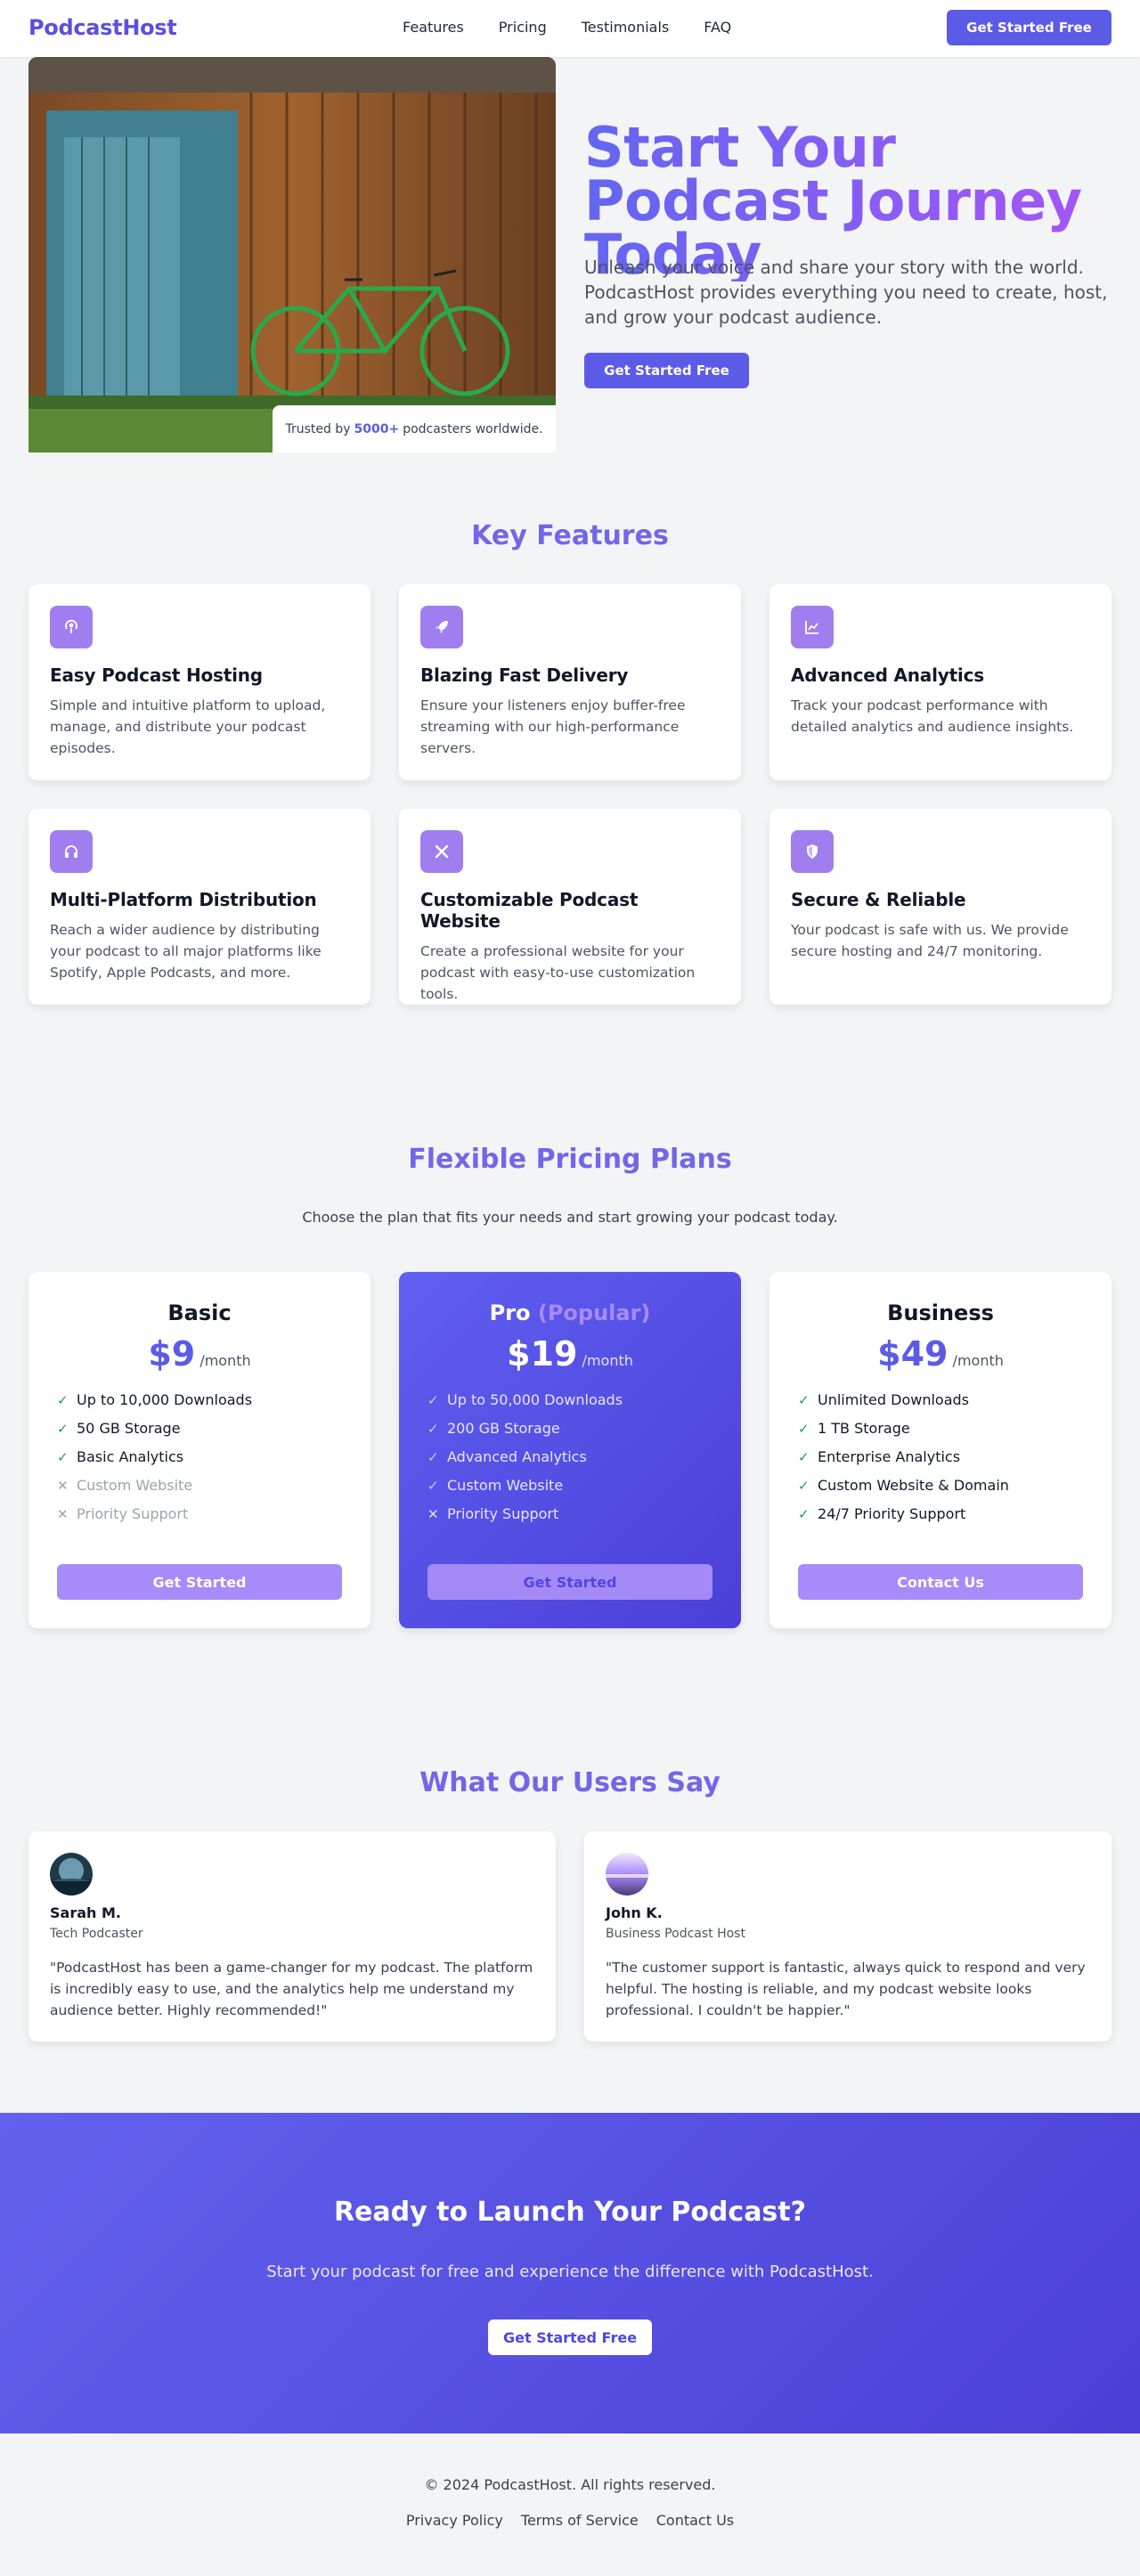  Describe the element at coordinates (199, 1582) in the screenshot. I see `basic-get-started-button: Get Started` at that location.